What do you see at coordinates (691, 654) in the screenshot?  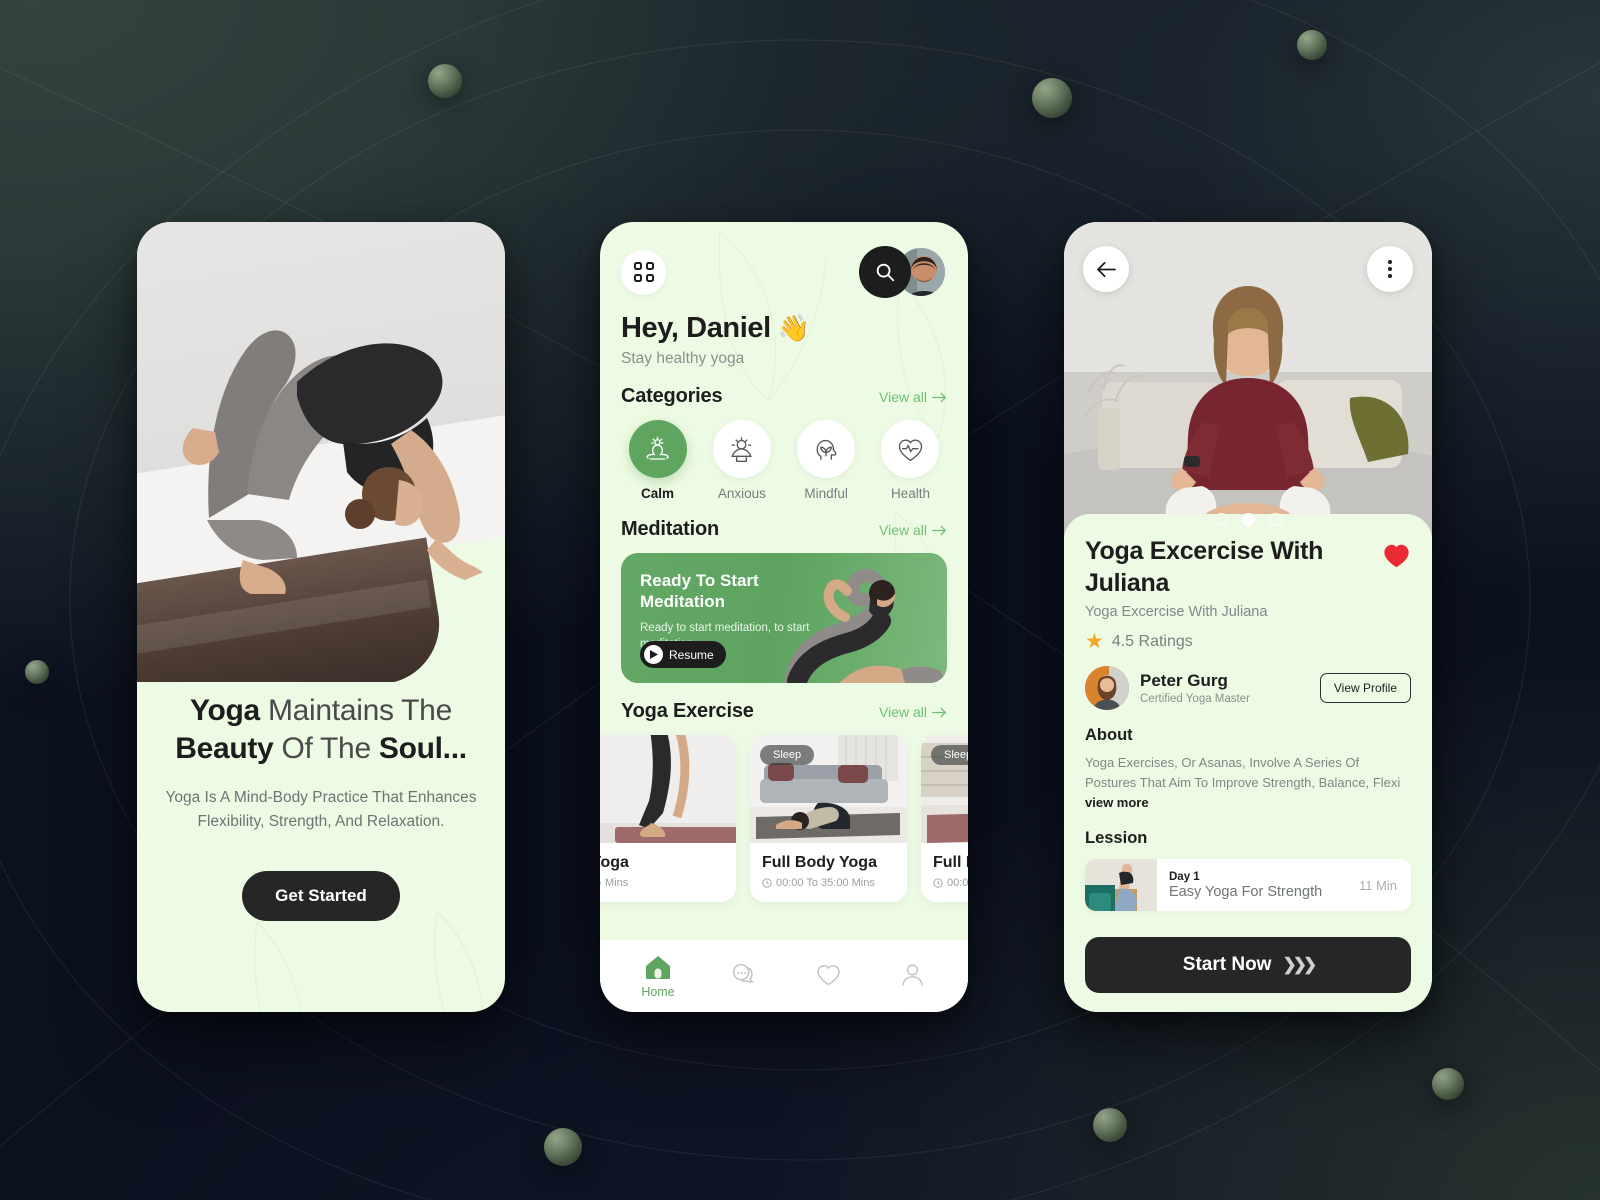 I see `resume-label: Resume` at bounding box center [691, 654].